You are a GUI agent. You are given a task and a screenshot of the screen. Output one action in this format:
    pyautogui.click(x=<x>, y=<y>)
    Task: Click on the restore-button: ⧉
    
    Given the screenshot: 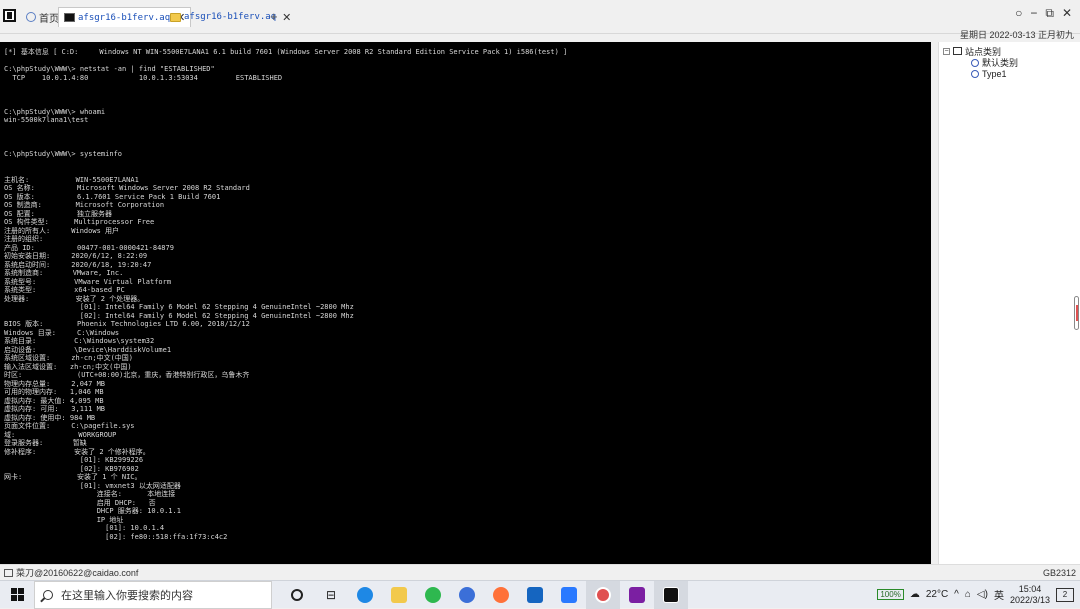 What is the action you would take?
    pyautogui.click(x=1049, y=13)
    